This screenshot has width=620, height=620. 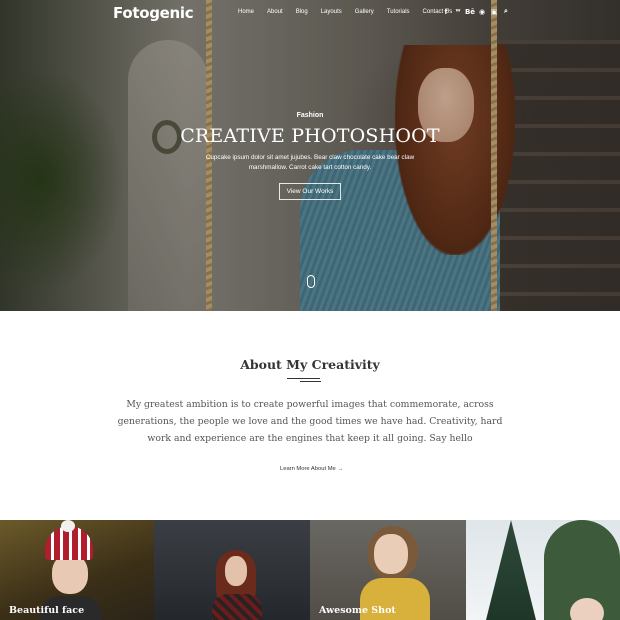 I want to click on photo-model-body, so click(x=237, y=607).